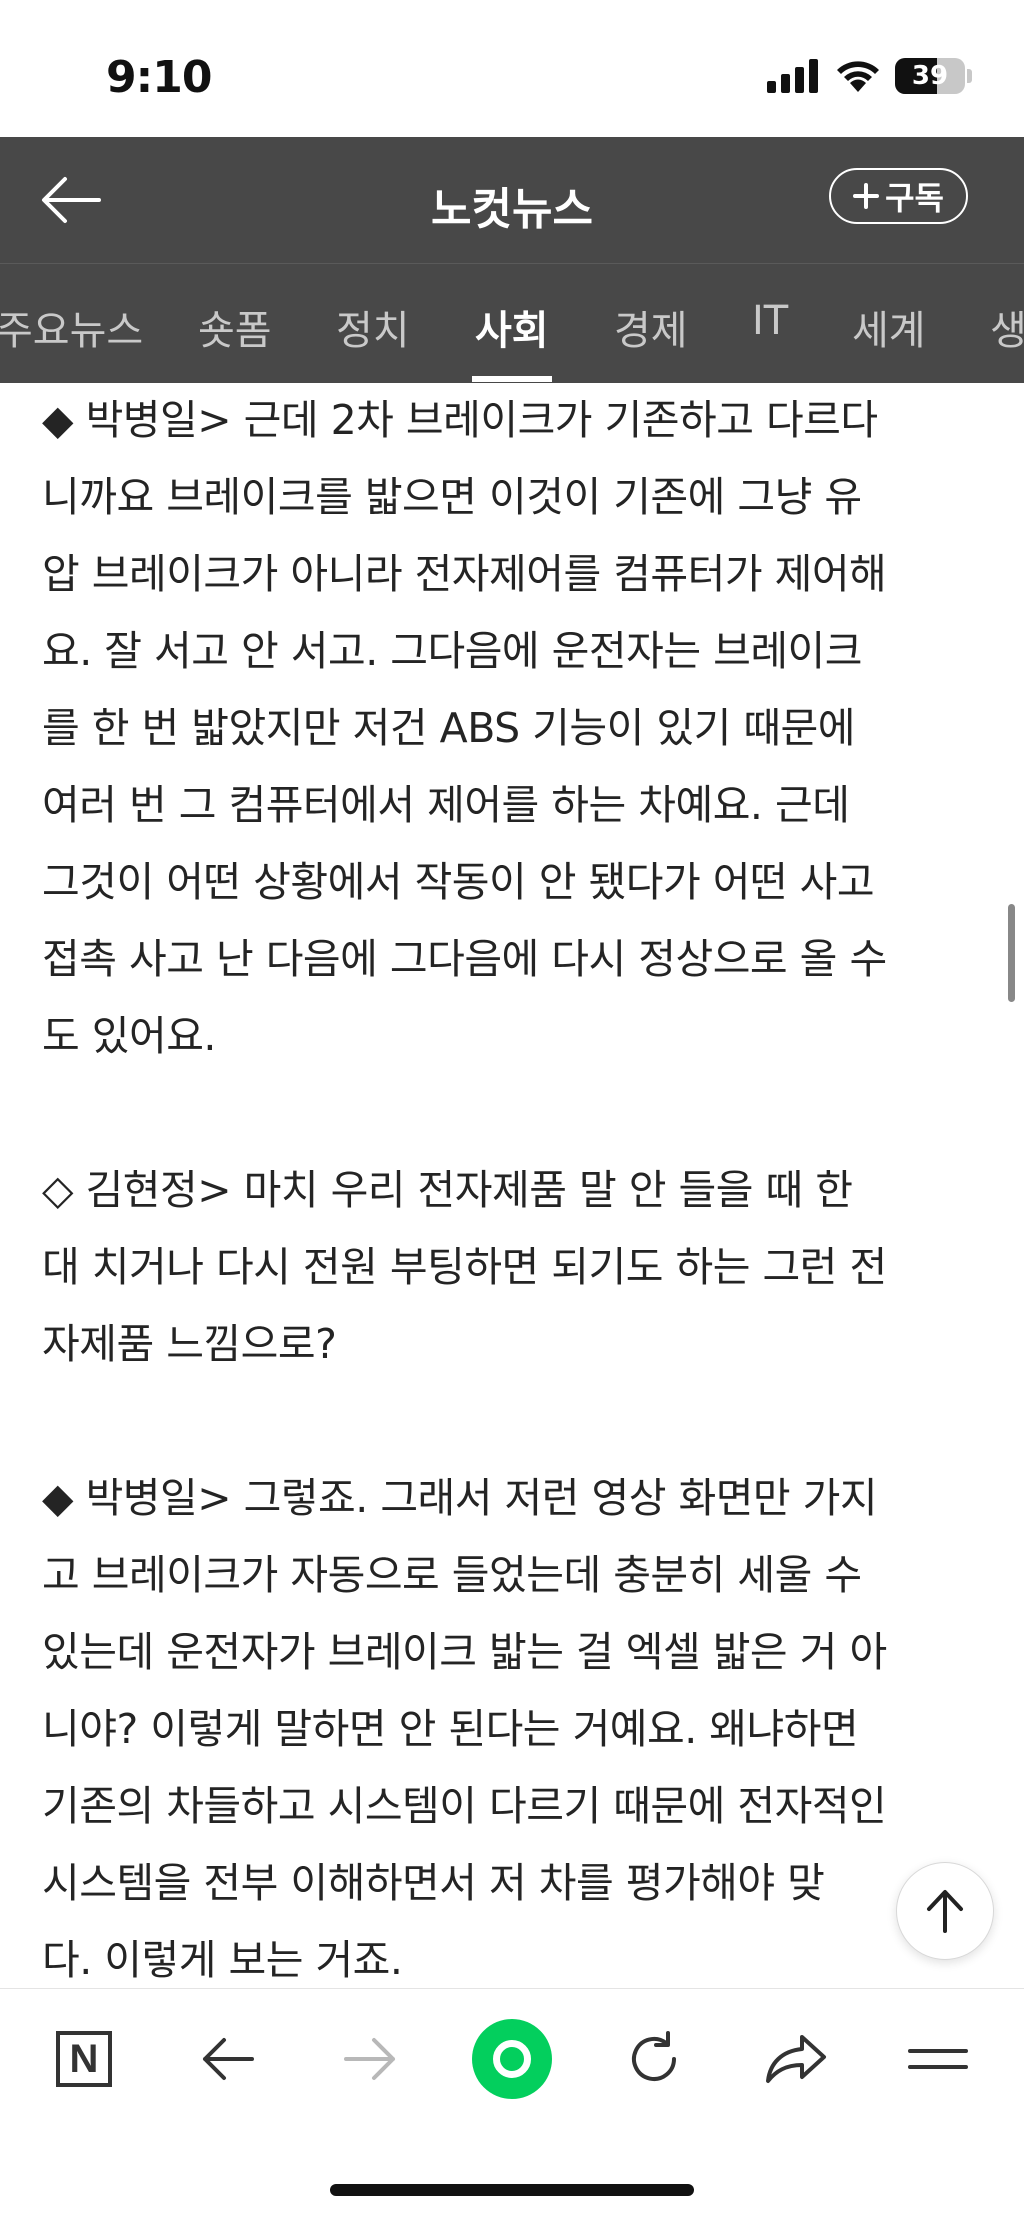  I want to click on plus-icon, so click(866, 196).